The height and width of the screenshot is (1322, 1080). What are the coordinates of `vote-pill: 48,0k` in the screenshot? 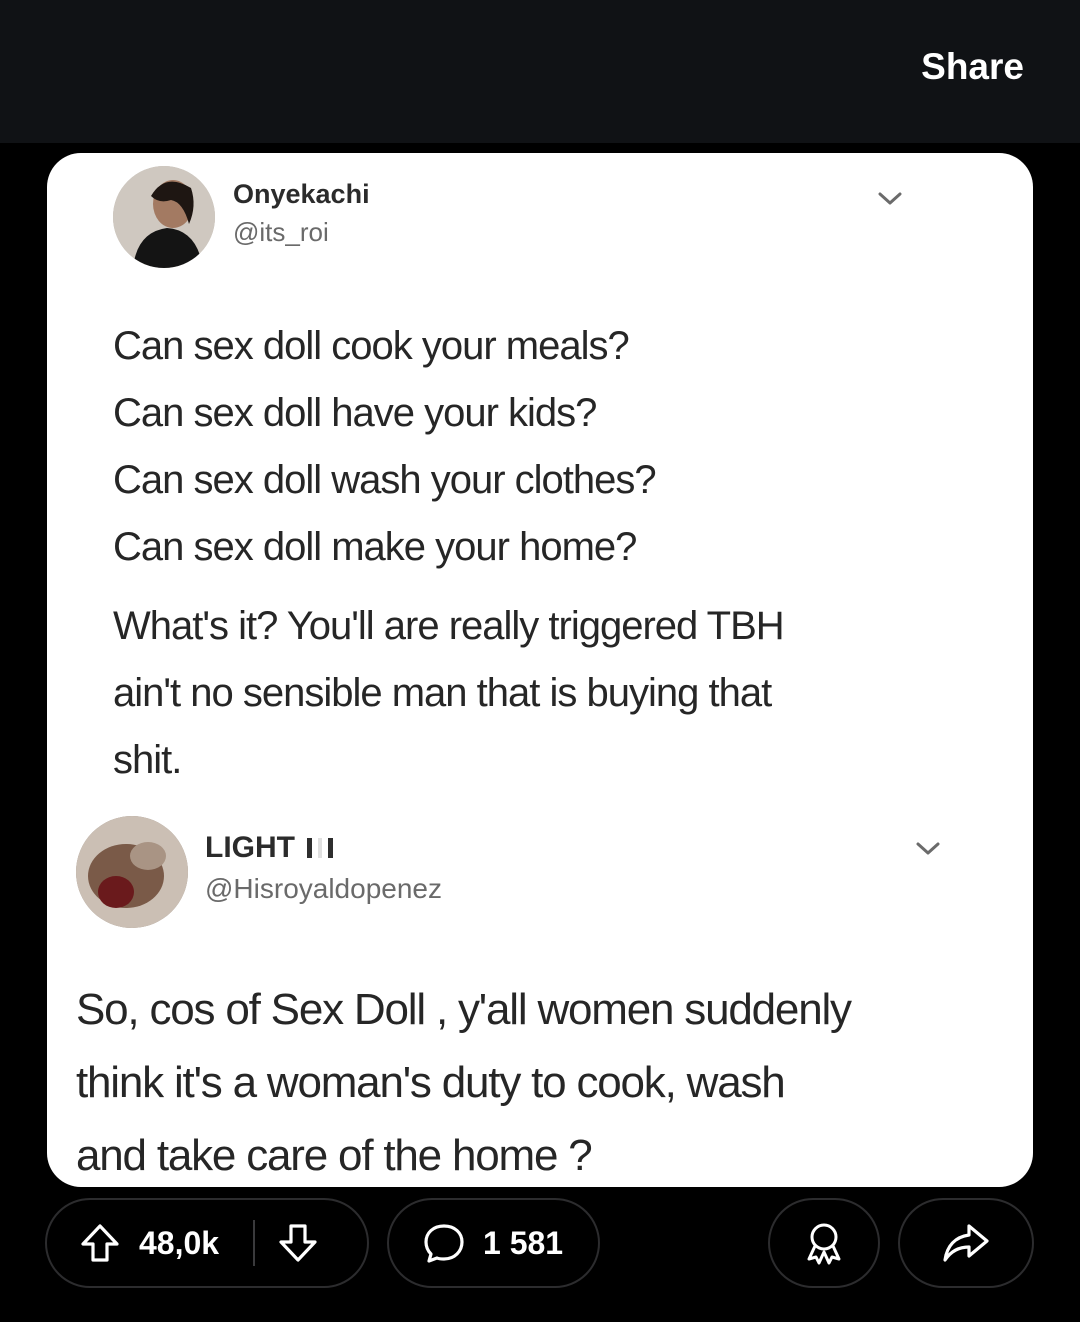 It's located at (207, 1243).